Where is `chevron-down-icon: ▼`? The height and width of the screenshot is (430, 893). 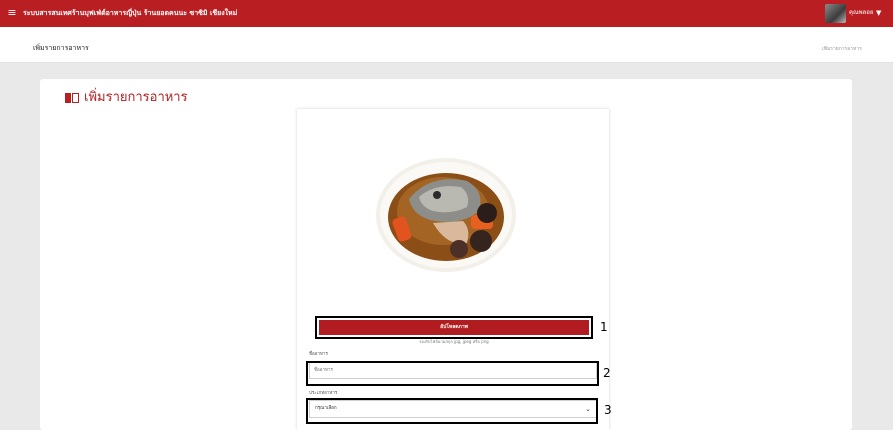 chevron-down-icon: ▼ is located at coordinates (878, 13).